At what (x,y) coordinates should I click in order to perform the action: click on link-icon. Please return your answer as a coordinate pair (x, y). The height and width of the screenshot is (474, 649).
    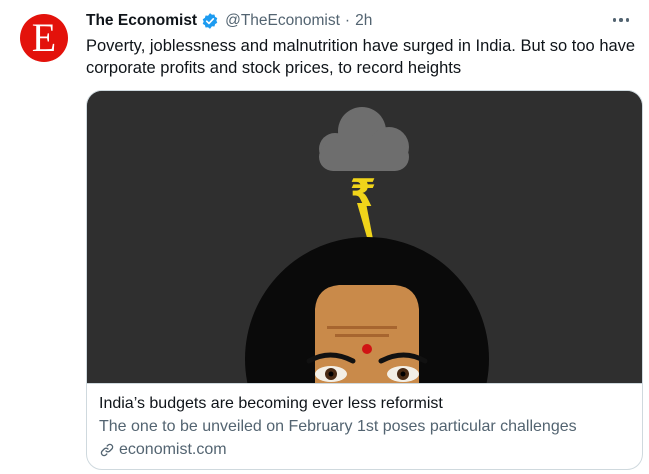
    Looking at the image, I should click on (107, 450).